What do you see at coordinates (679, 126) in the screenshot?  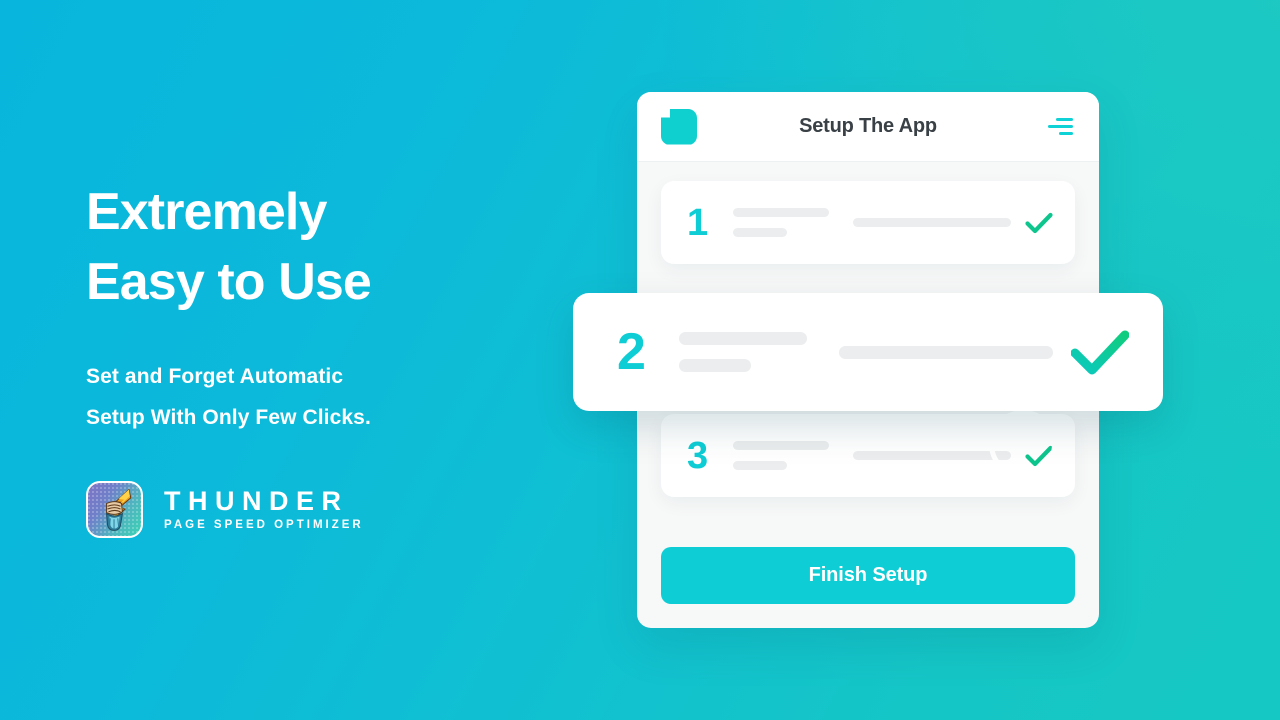 I see `app-square-logo-icon` at bounding box center [679, 126].